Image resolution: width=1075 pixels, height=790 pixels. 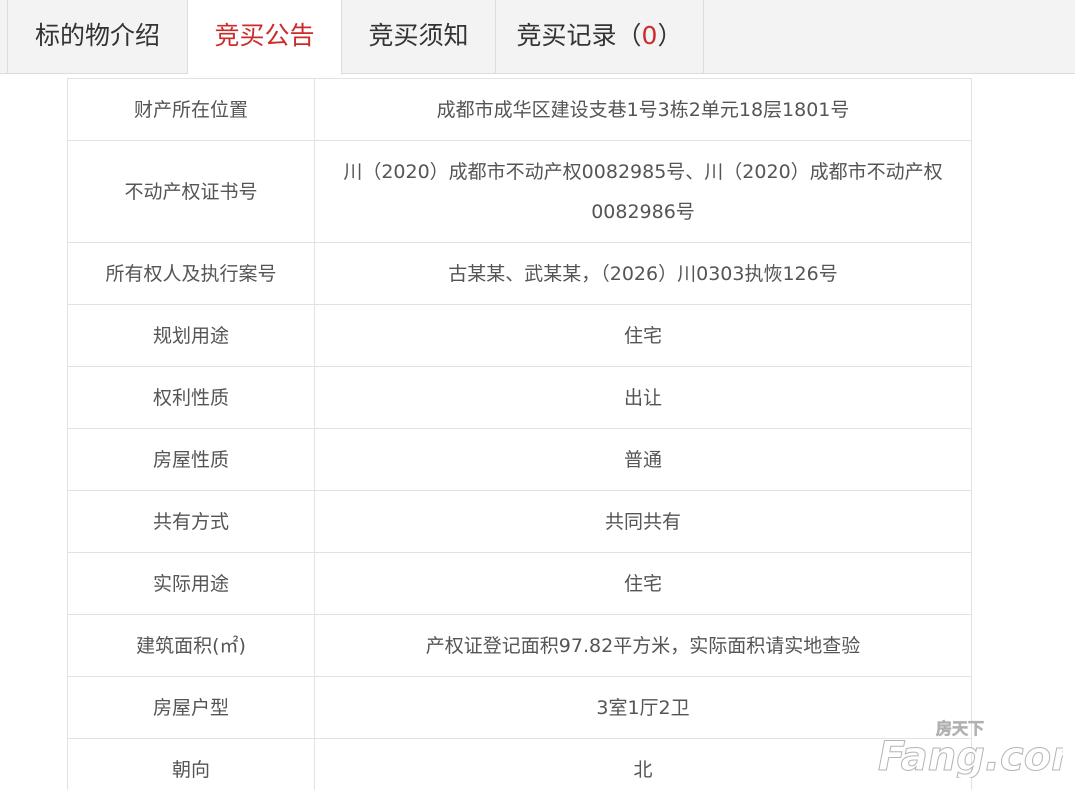 What do you see at coordinates (191, 583) in the screenshot?
I see `row-label: 实际用途` at bounding box center [191, 583].